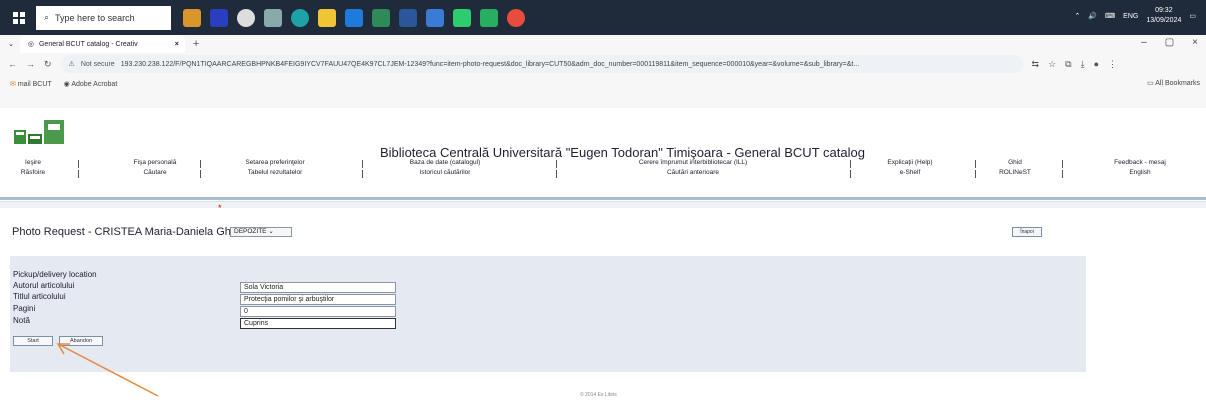 Image resolution: width=1206 pixels, height=403 pixels. Describe the element at coordinates (408, 17) in the screenshot. I see `word-icon` at that location.